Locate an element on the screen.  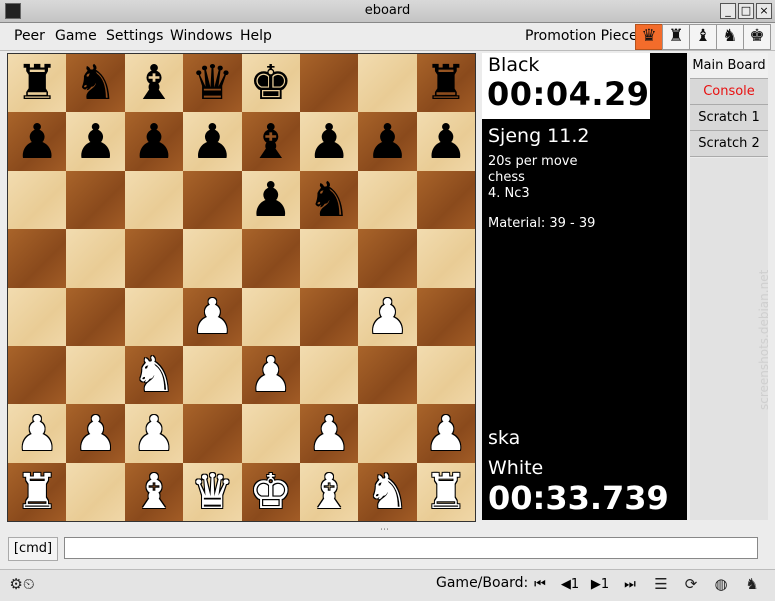
square-c7: ♟ is located at coordinates (154, 141).